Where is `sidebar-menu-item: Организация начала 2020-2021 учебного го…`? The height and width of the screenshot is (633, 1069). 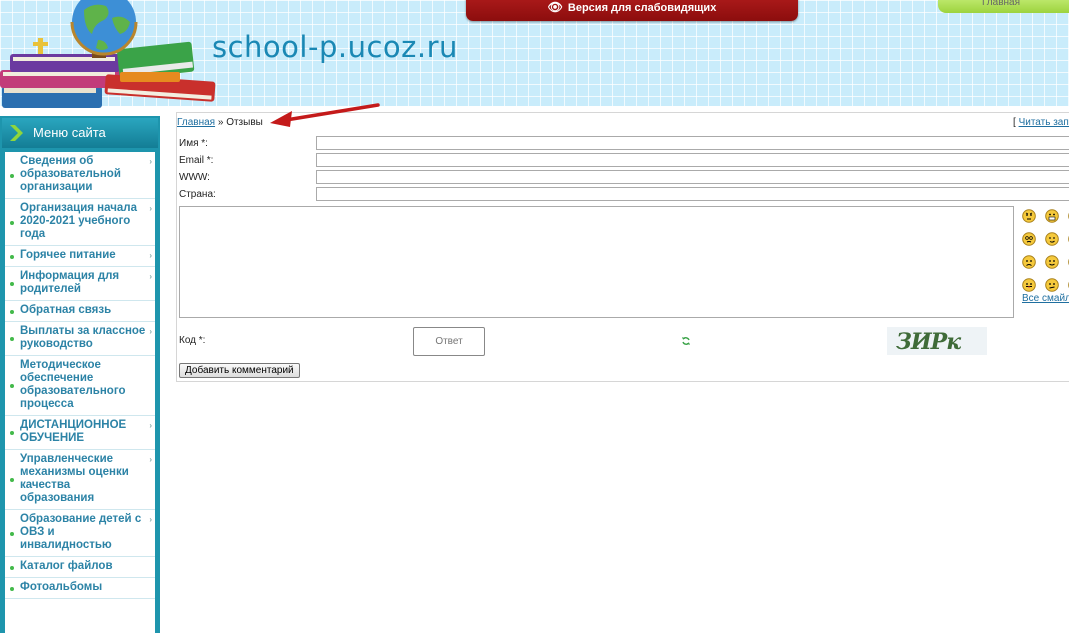 sidebar-menu-item: Организация начала 2020-2021 учебного го… is located at coordinates (80, 222).